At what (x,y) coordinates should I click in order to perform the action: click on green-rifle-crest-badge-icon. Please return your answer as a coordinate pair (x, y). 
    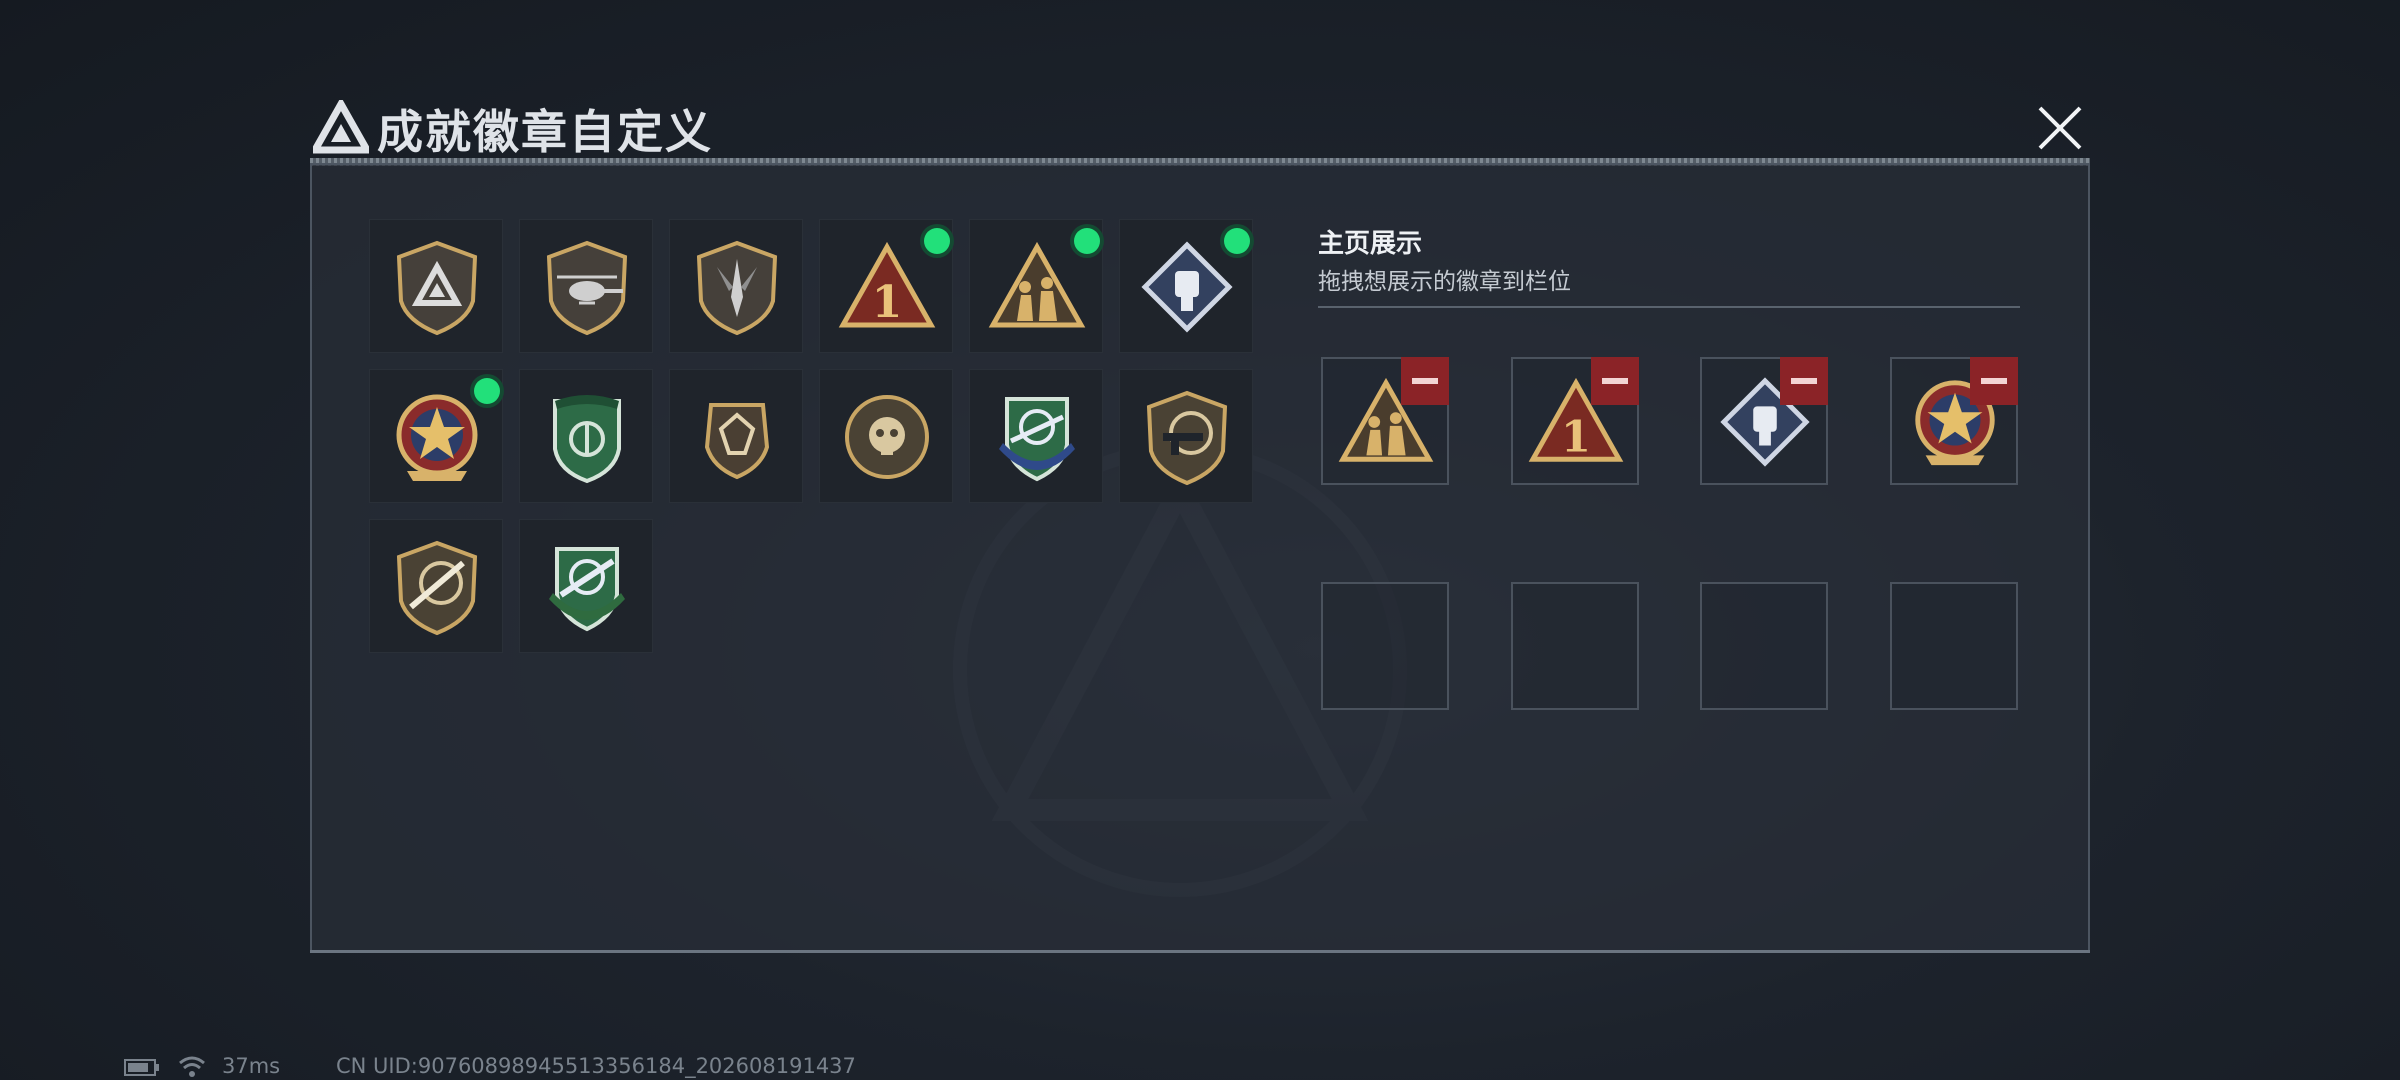
    Looking at the image, I should click on (587, 589).